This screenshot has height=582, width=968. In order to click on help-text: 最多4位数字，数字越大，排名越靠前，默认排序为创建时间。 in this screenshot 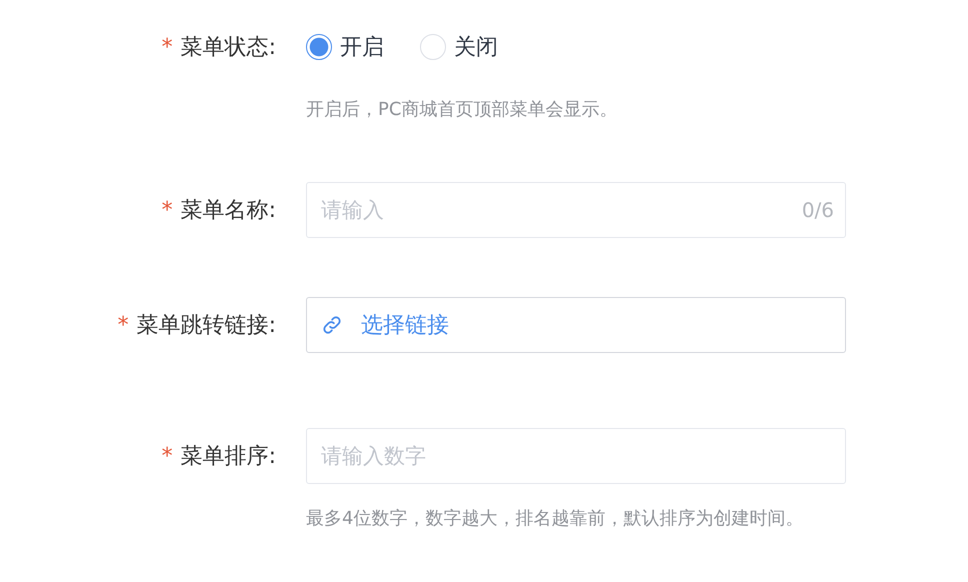, I will do `click(555, 518)`.